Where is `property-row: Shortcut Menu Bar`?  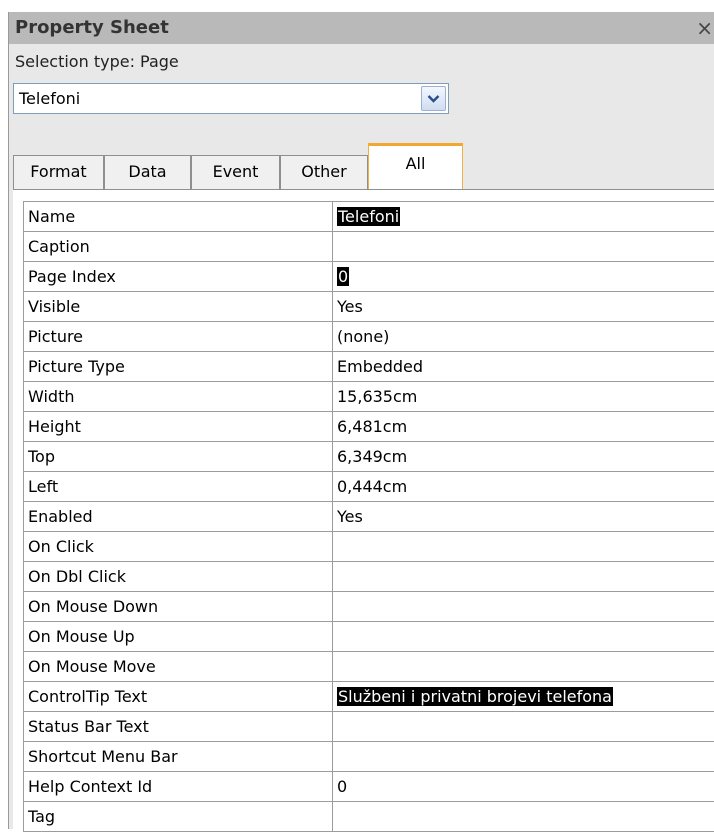
property-row: Shortcut Menu Bar is located at coordinates (369, 757).